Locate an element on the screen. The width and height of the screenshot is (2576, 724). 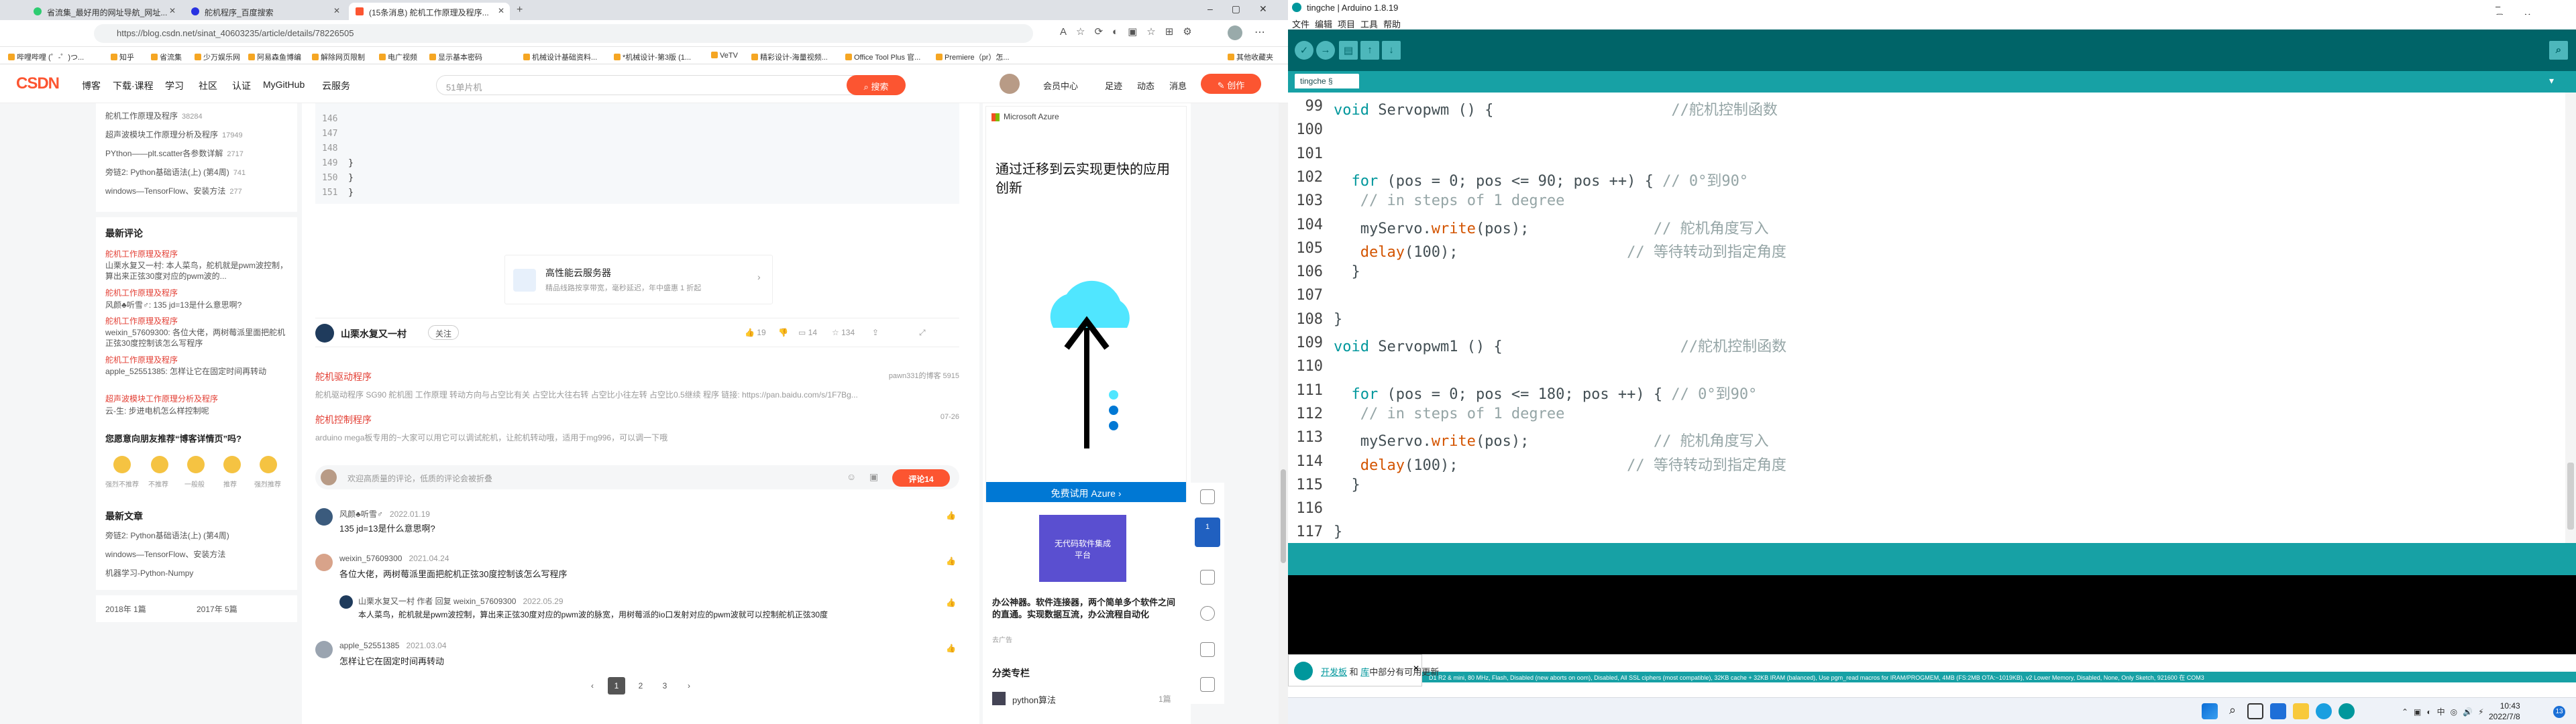
edge-icon is located at coordinates (2324, 711).